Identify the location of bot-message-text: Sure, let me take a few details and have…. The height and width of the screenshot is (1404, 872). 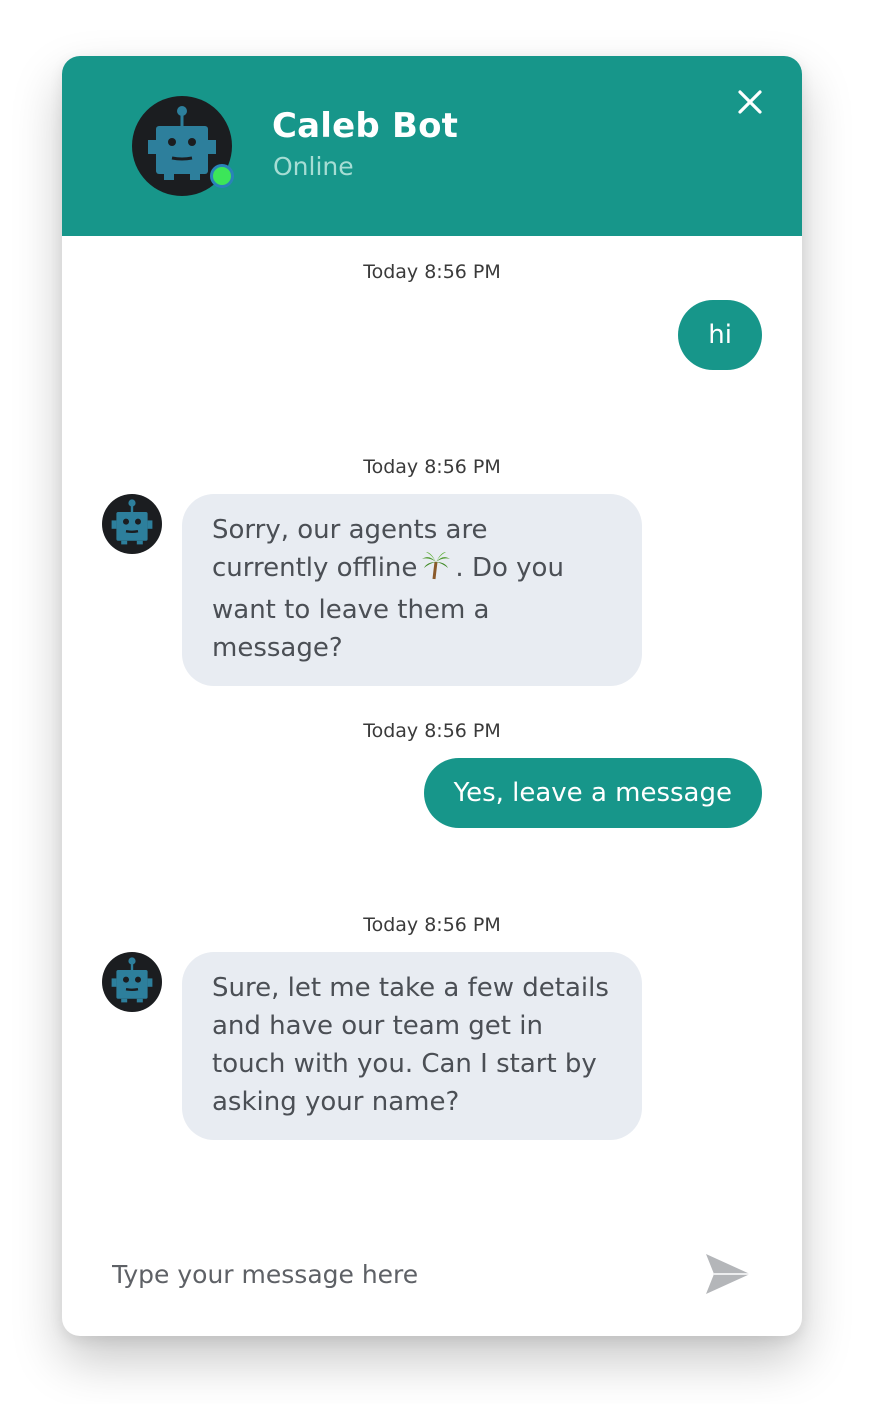
(410, 1045).